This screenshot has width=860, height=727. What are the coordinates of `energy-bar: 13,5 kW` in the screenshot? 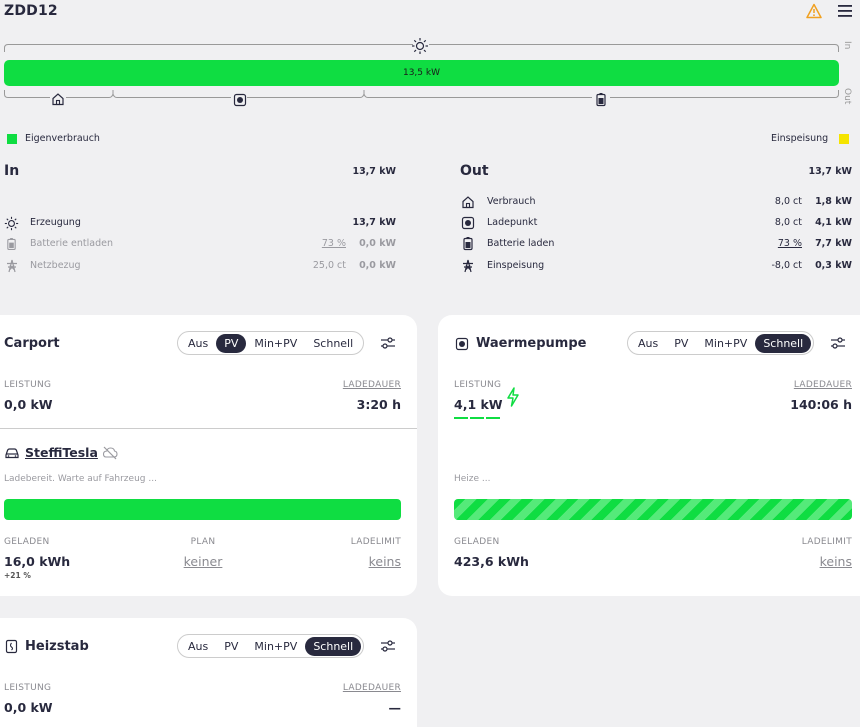 It's located at (421, 73).